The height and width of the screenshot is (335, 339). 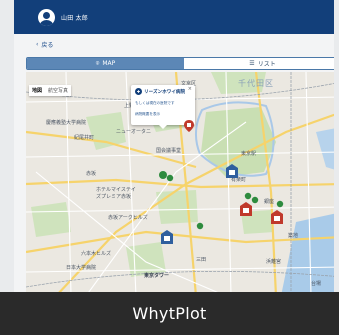 What do you see at coordinates (249, 154) in the screenshot?
I see `label-tokyo-sta: 東京駅` at bounding box center [249, 154].